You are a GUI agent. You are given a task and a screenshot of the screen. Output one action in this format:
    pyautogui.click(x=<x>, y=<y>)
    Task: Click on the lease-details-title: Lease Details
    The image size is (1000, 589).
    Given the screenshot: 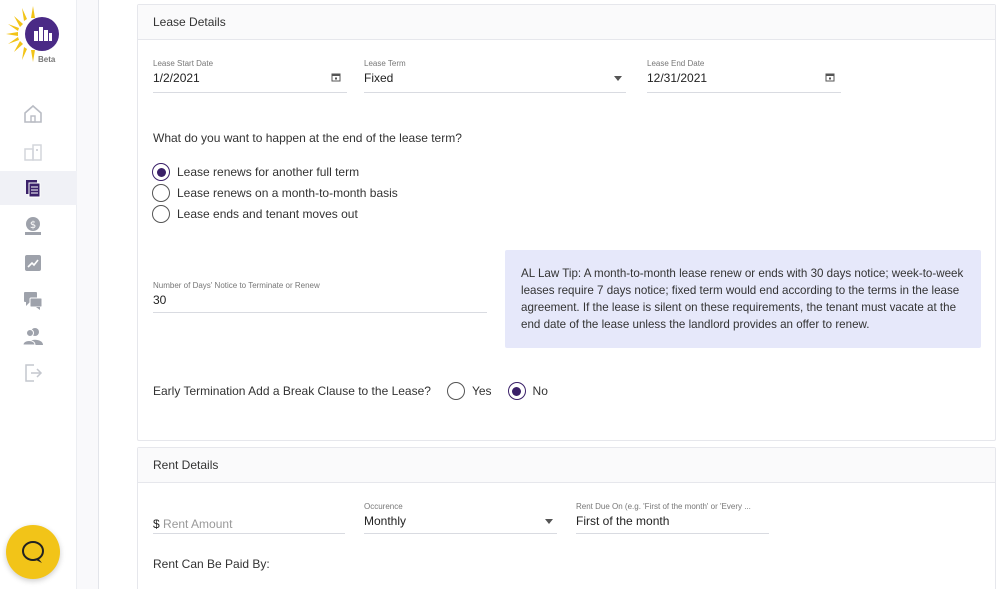 What is the action you would take?
    pyautogui.click(x=566, y=22)
    